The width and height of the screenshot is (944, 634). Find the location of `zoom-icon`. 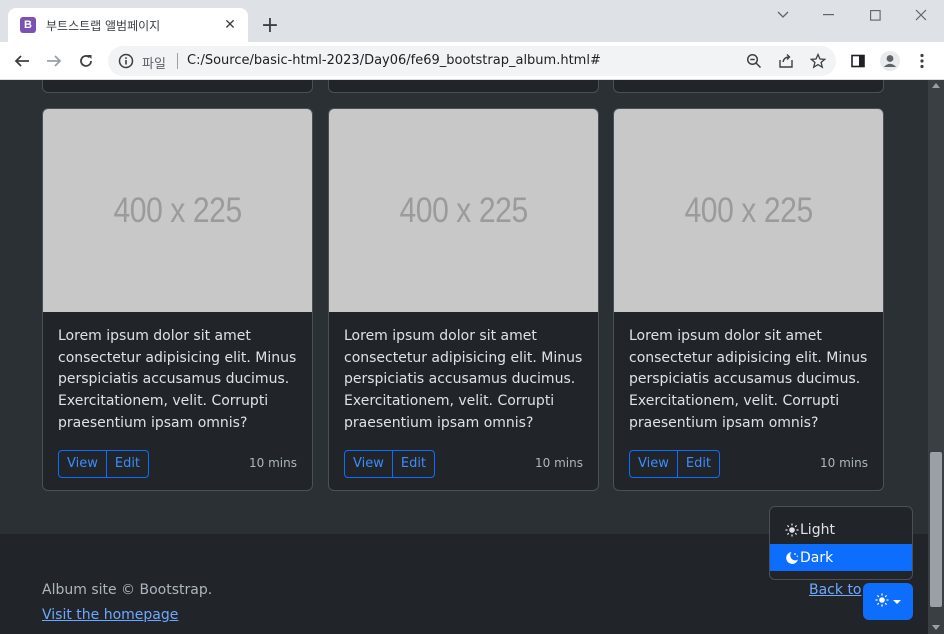

zoom-icon is located at coordinates (754, 61).